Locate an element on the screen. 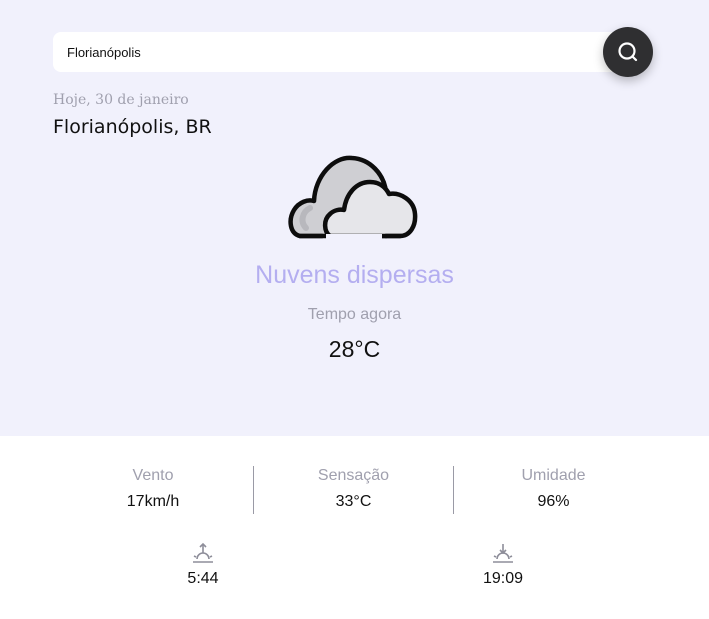  stat-label: Sensação is located at coordinates (353, 475).